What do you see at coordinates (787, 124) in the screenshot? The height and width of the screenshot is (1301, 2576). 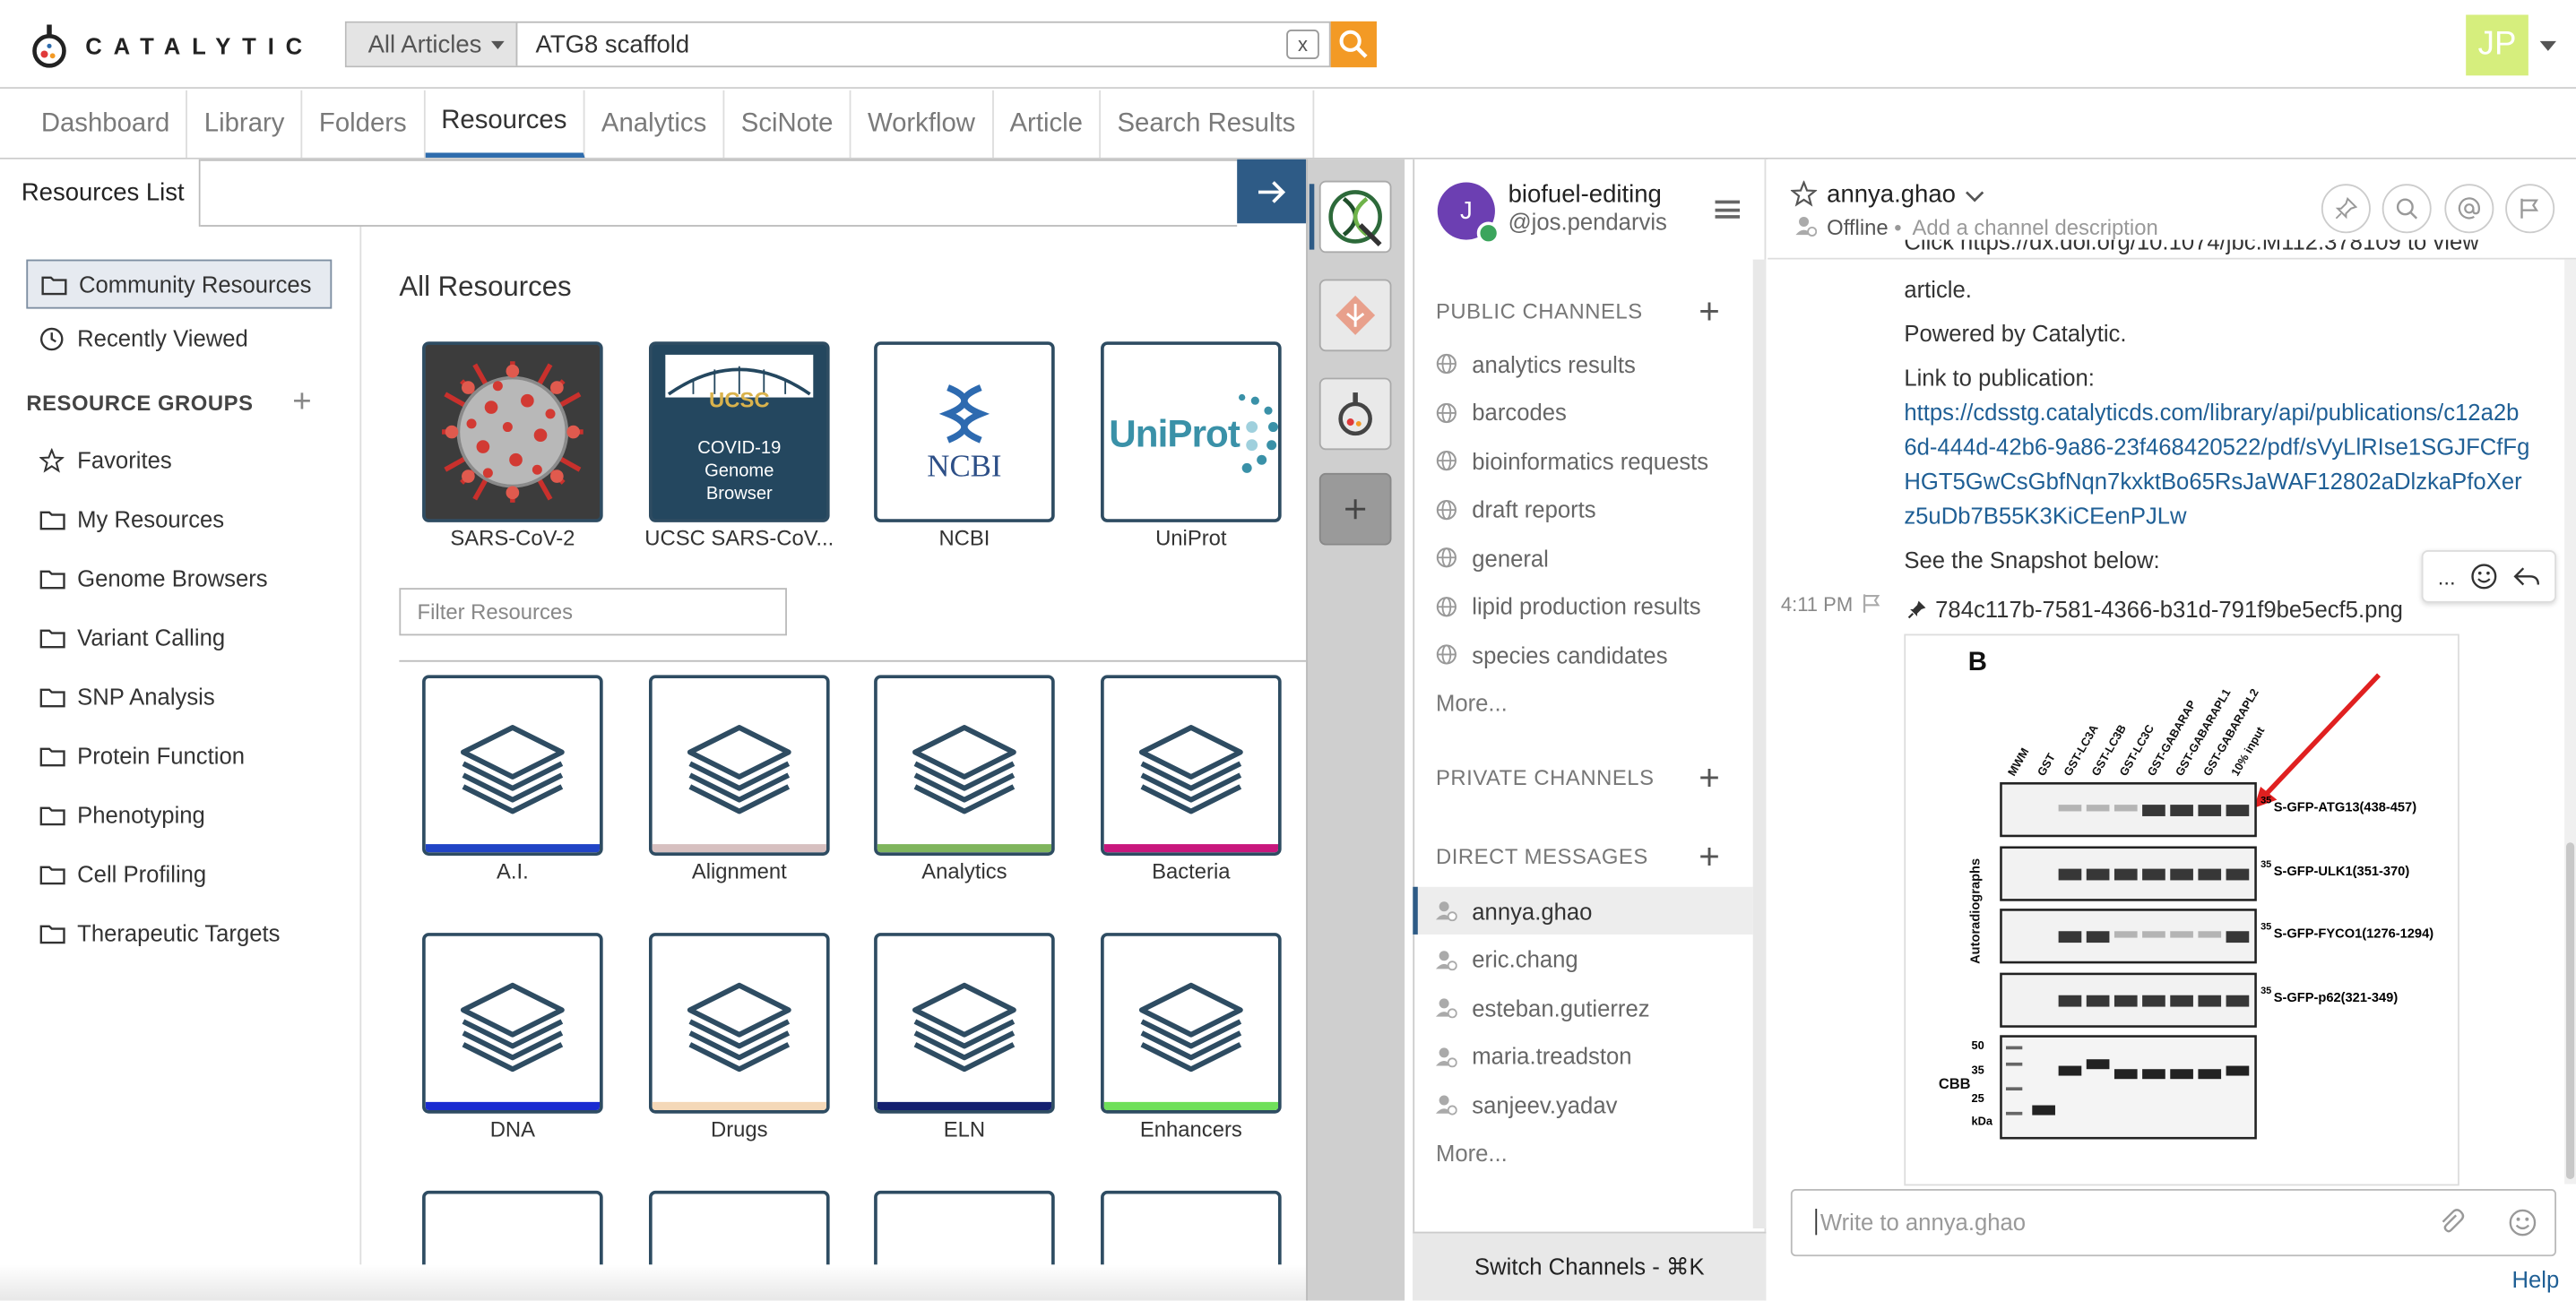 I see `tab-scinote: SciNote` at bounding box center [787, 124].